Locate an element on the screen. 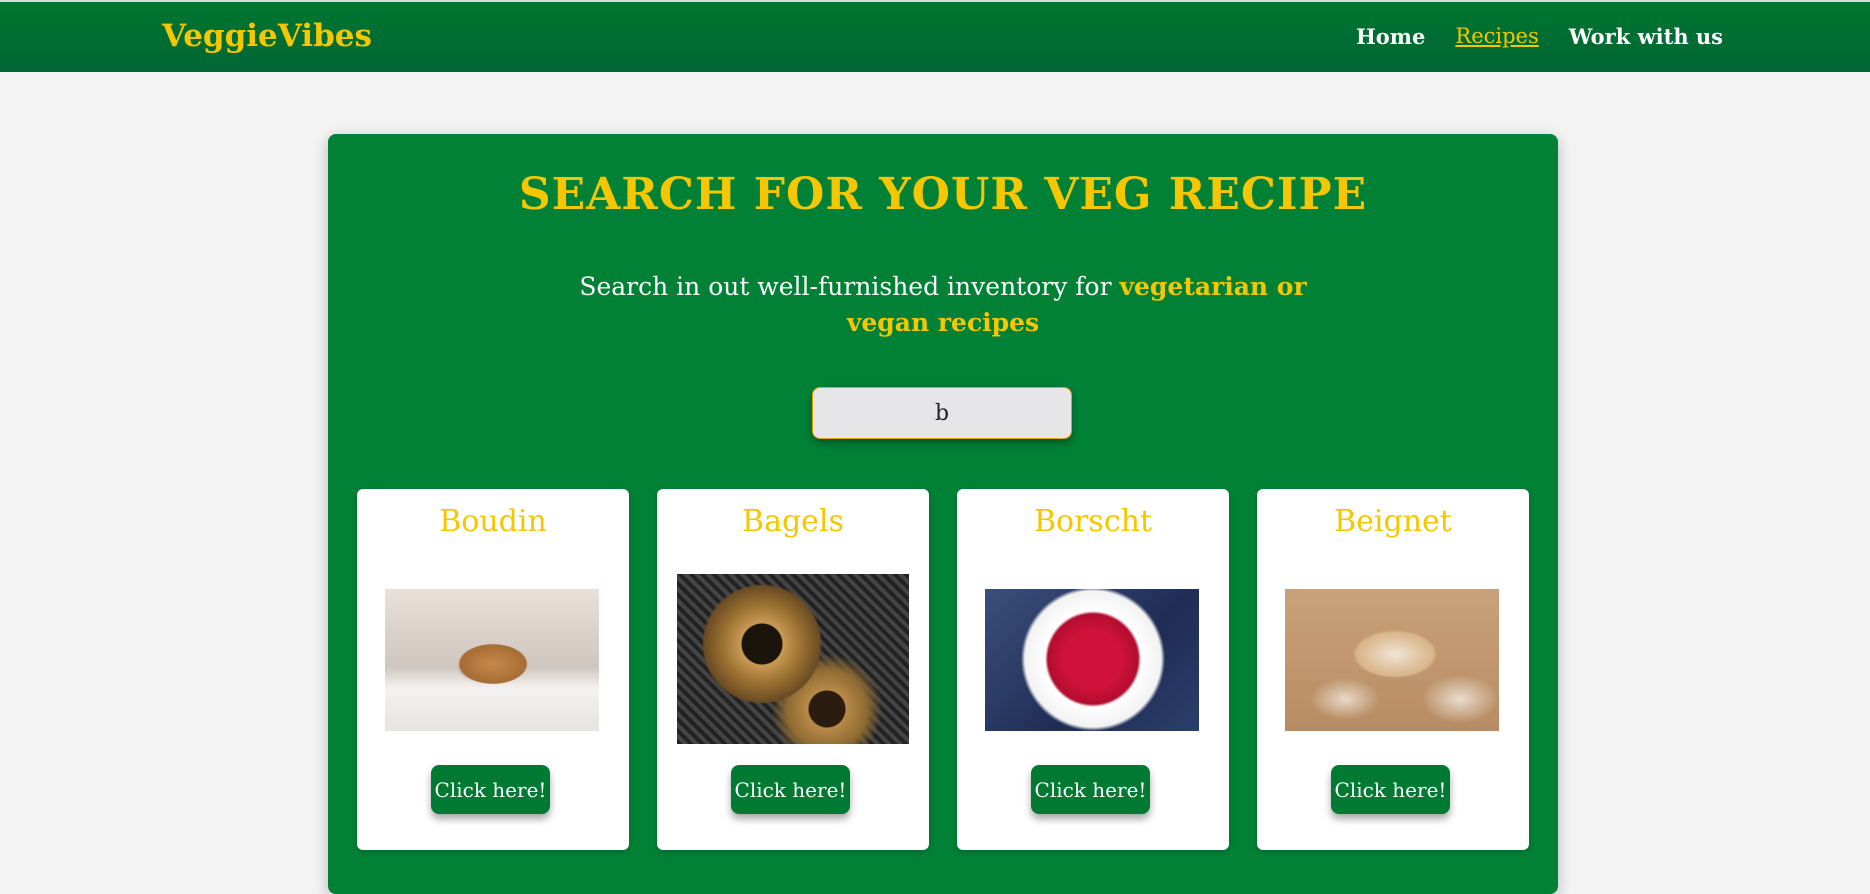  recipe-search-input is located at coordinates (942, 413).